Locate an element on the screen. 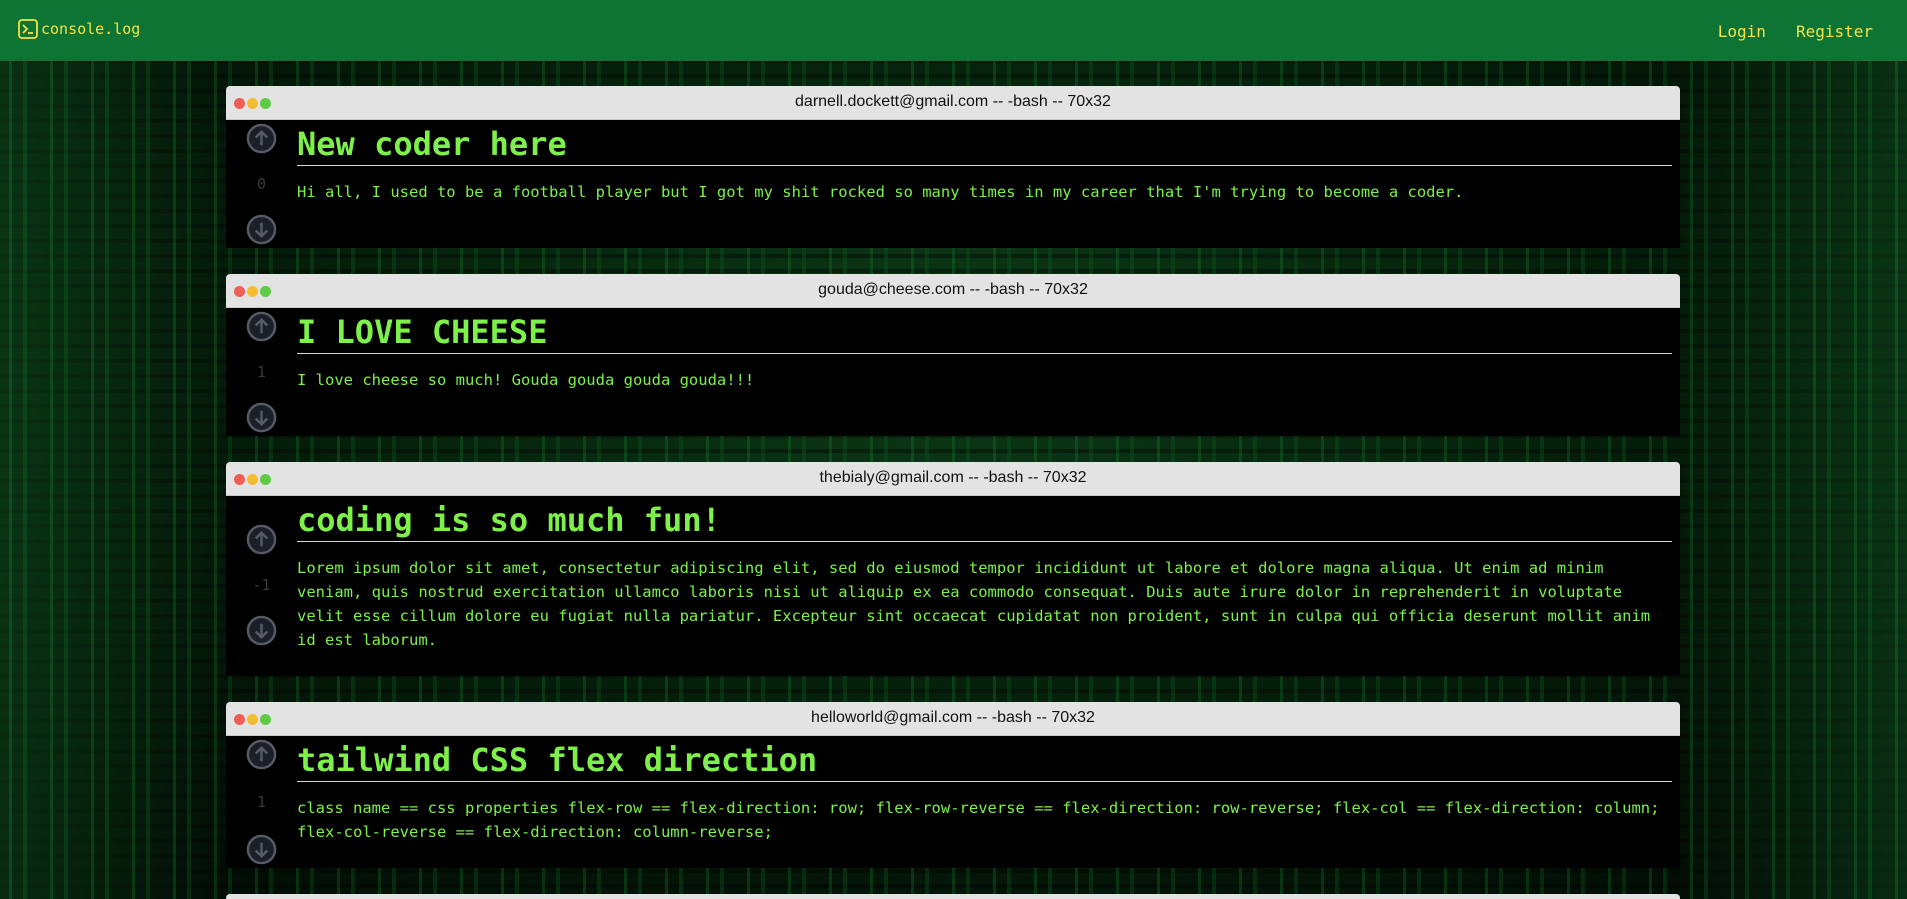 Image resolution: width=1907 pixels, height=899 pixels. terminal-titlebar: thebialy@gmail.com -- -bash -- 70x32 is located at coordinates (953, 479).